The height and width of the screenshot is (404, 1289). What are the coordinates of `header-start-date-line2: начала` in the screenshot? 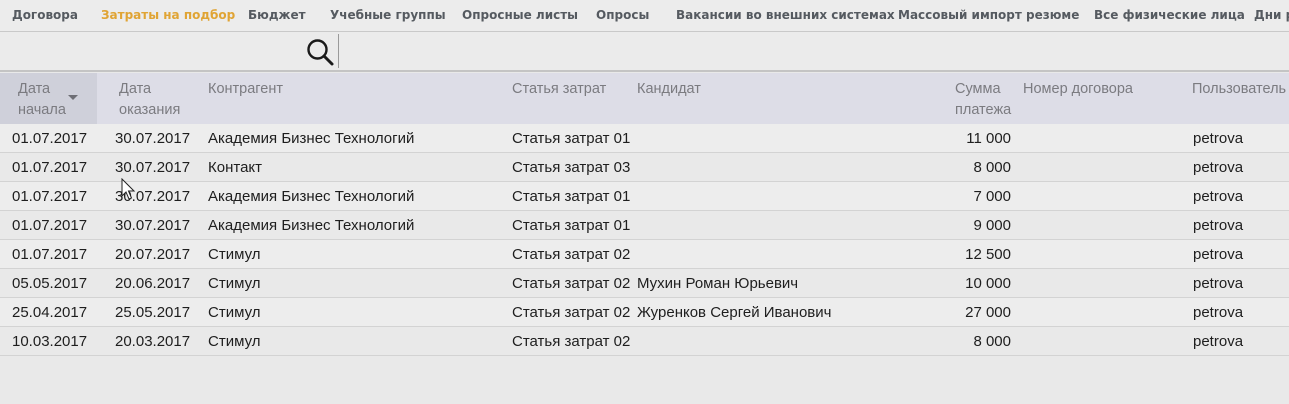 It's located at (42, 110).